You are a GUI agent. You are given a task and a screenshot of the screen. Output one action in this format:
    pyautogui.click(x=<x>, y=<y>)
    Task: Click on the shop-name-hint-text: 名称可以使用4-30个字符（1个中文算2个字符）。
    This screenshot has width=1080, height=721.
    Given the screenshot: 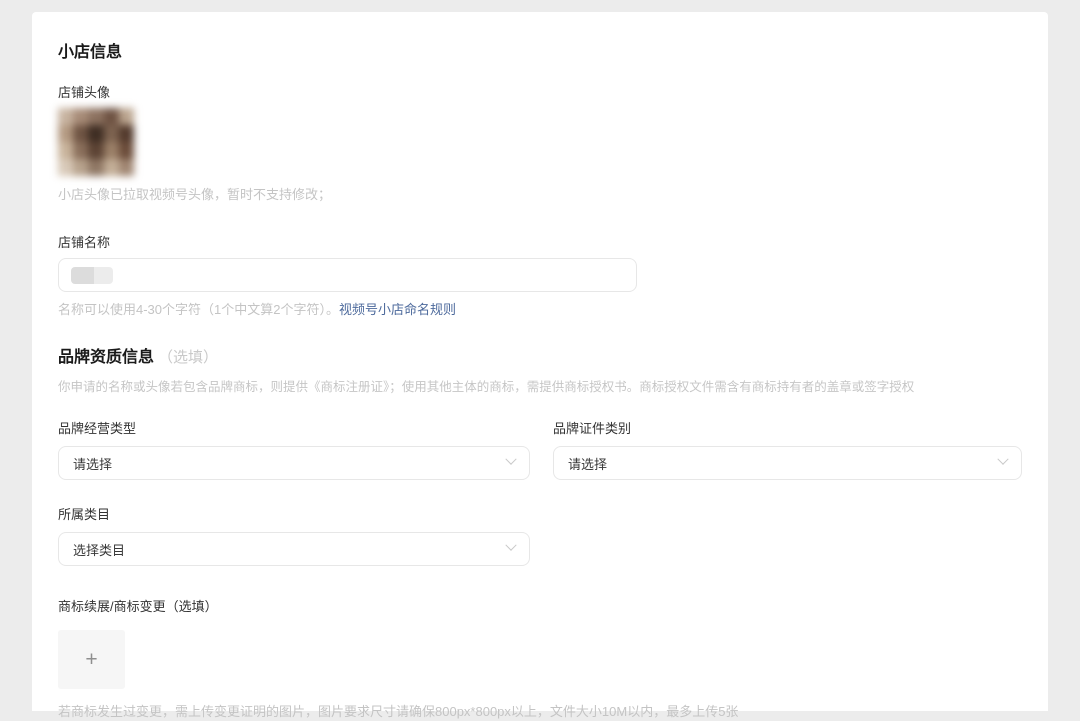 What is the action you would take?
    pyautogui.click(x=198, y=309)
    